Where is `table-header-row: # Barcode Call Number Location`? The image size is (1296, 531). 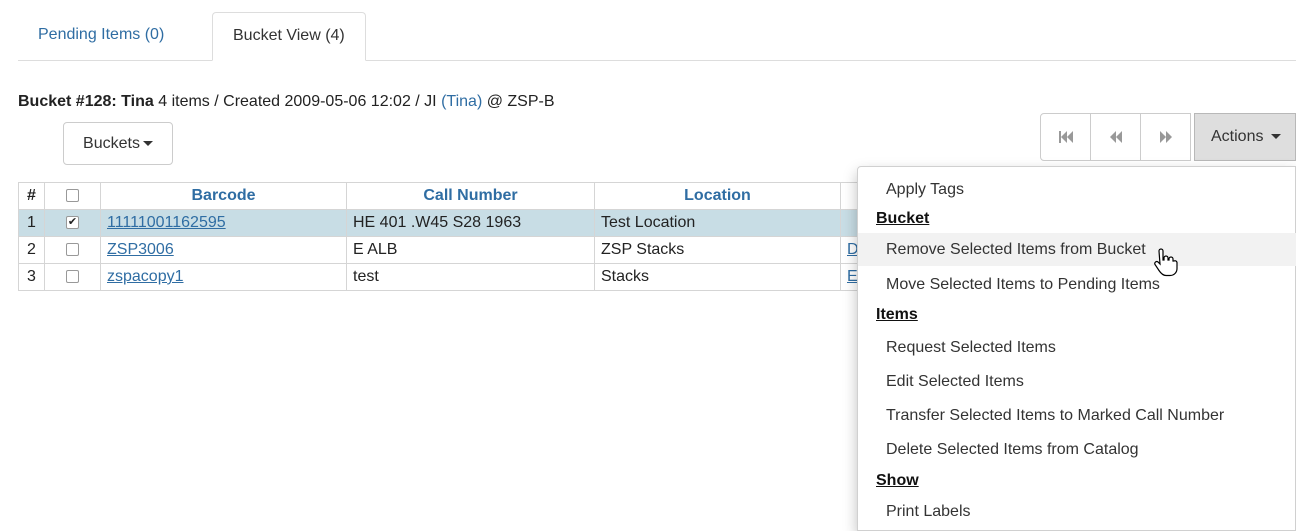 table-header-row: # Barcode Call Number Location is located at coordinates (449, 196).